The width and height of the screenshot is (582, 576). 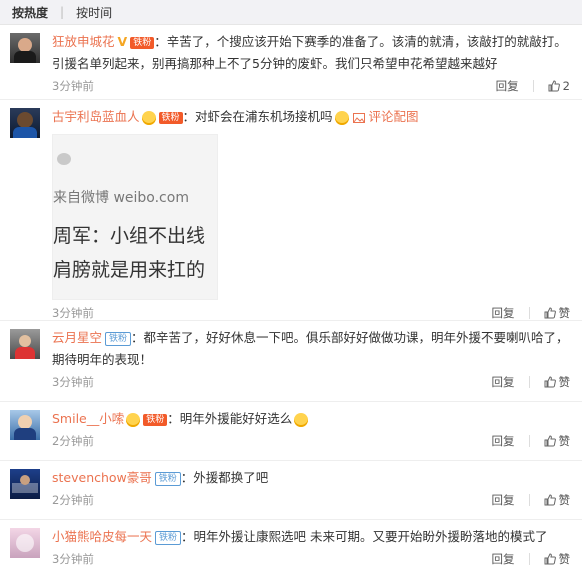 What do you see at coordinates (257, 116) in the screenshot?
I see `comment-text: ：对虾会在浦东机场接机吗` at bounding box center [257, 116].